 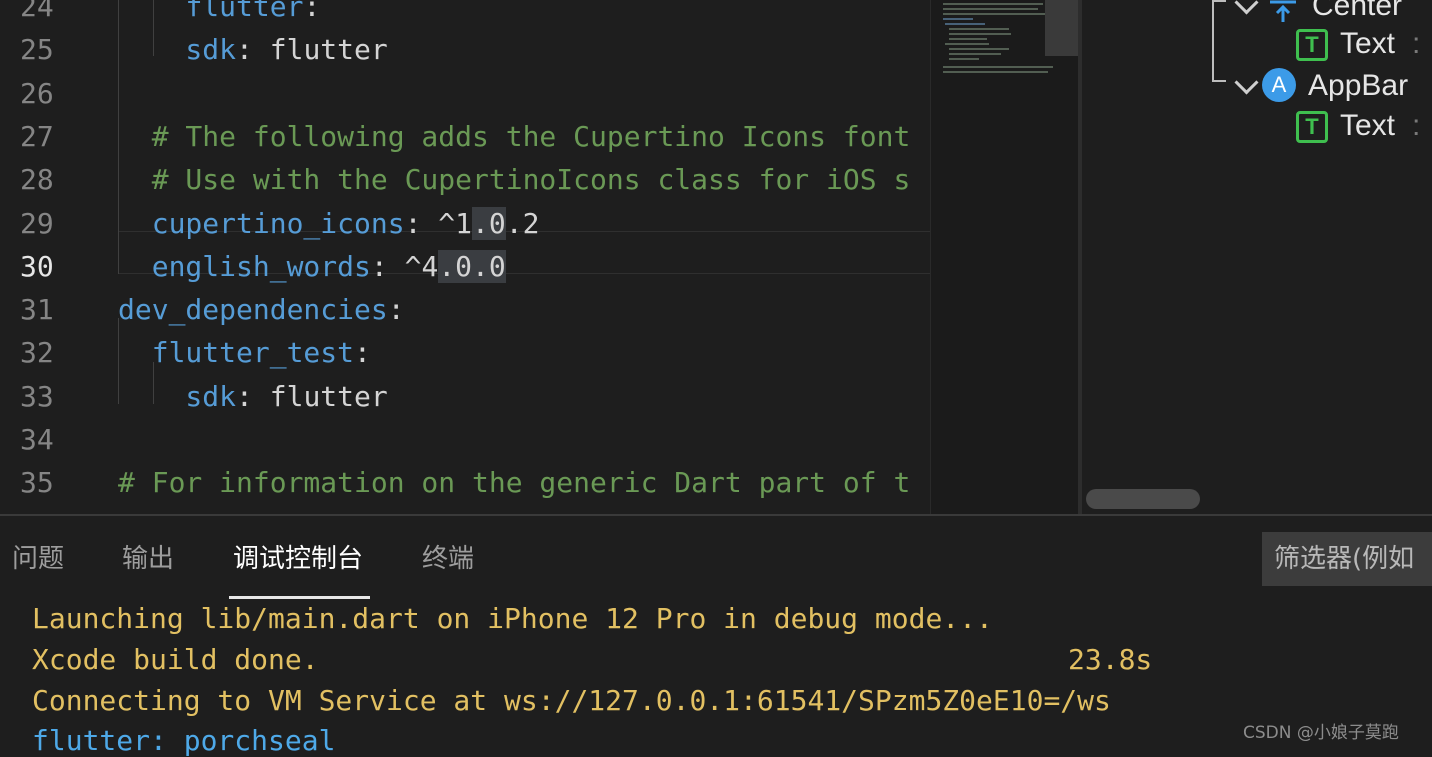 I want to click on code-line: 26, so click(x=465, y=93).